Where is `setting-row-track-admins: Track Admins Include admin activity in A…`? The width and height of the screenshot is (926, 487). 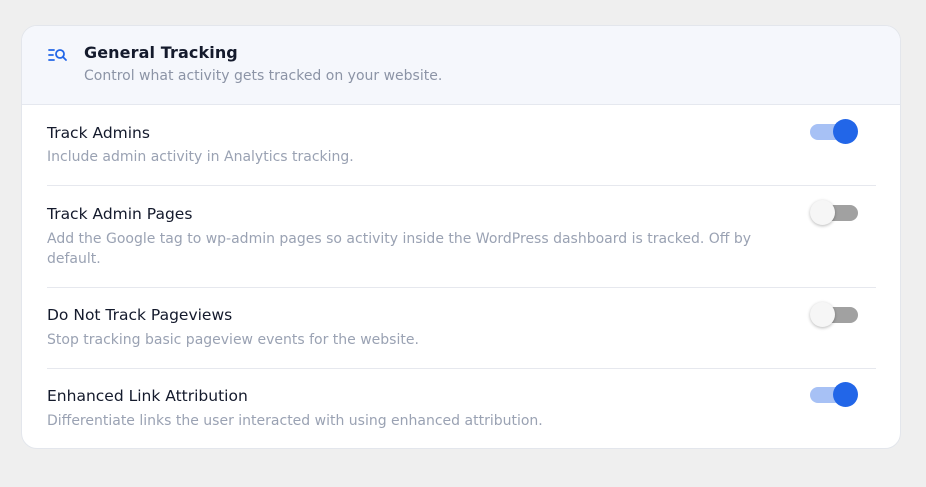 setting-row-track-admins: Track Admins Include admin activity in A… is located at coordinates (461, 145).